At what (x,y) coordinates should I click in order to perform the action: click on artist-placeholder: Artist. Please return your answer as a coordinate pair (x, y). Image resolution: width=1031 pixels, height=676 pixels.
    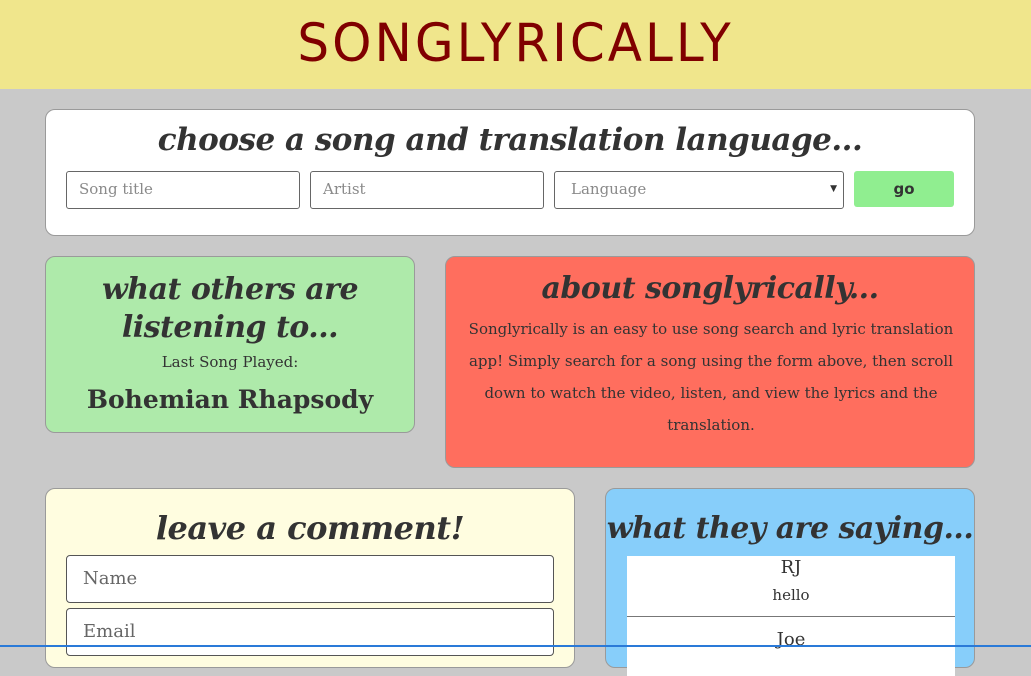
    Looking at the image, I should click on (344, 189).